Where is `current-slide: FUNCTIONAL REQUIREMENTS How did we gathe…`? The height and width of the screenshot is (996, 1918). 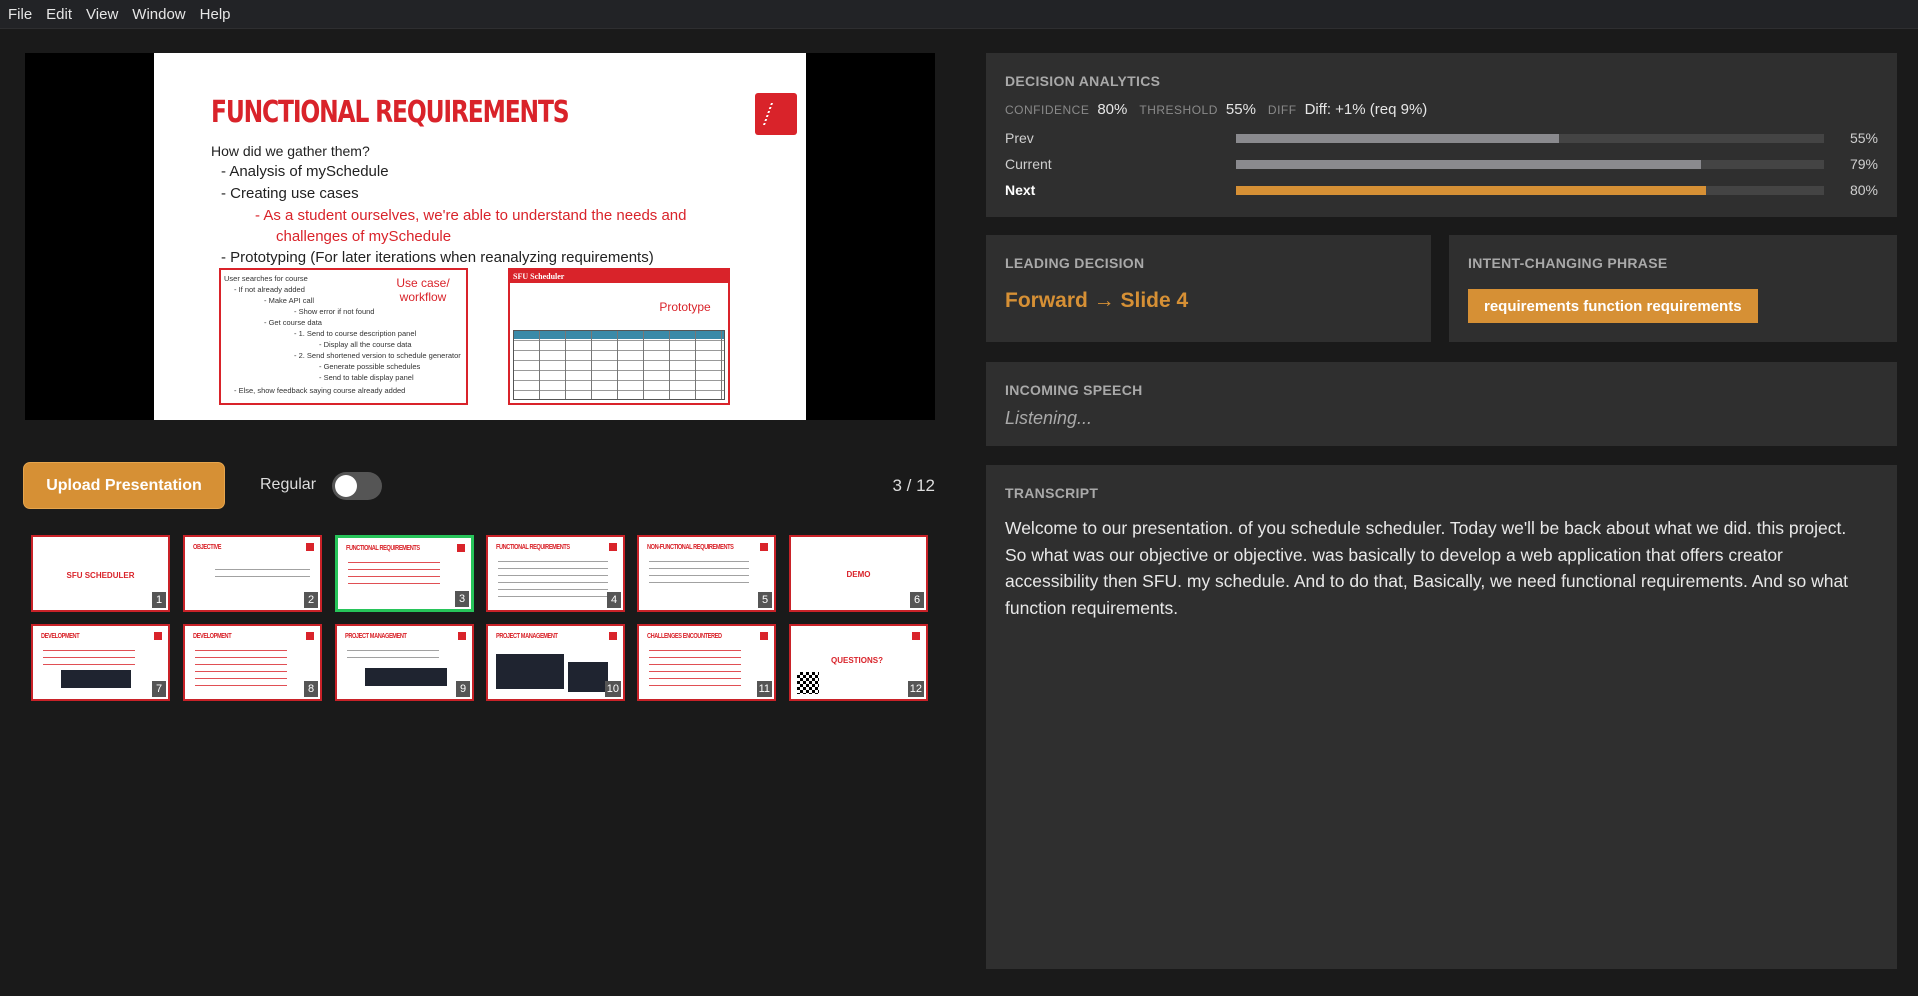 current-slide: FUNCTIONAL REQUIREMENTS How did we gathe… is located at coordinates (480, 236).